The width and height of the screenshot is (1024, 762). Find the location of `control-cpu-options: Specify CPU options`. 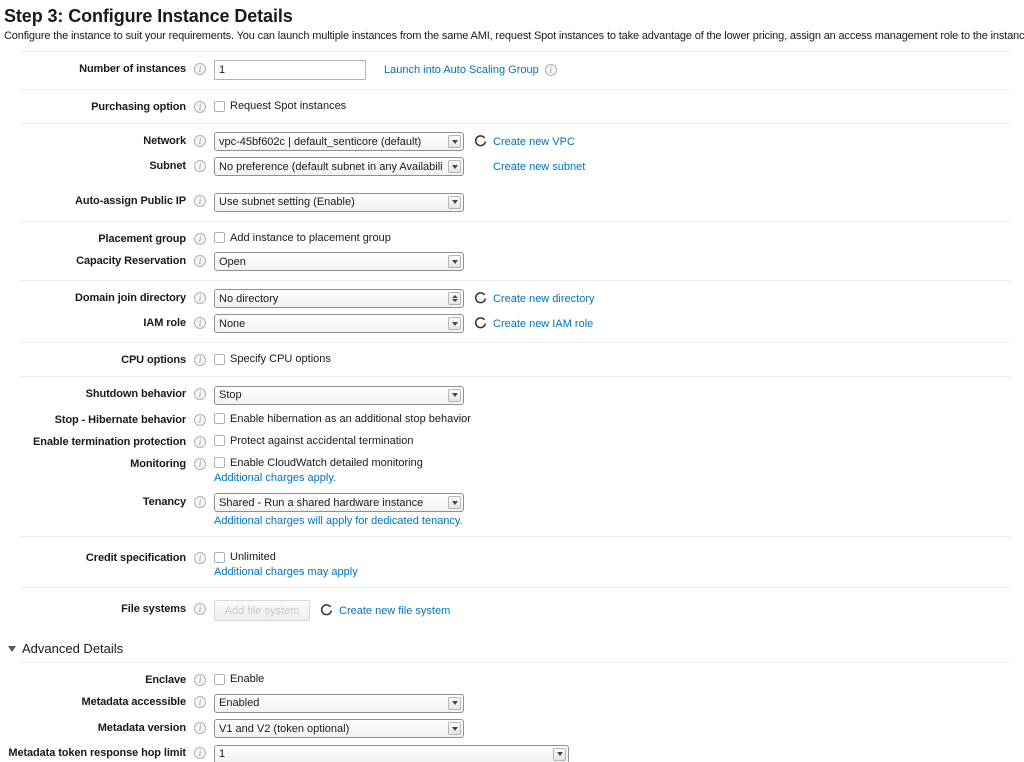

control-cpu-options: Specify CPU options is located at coordinates (619, 358).